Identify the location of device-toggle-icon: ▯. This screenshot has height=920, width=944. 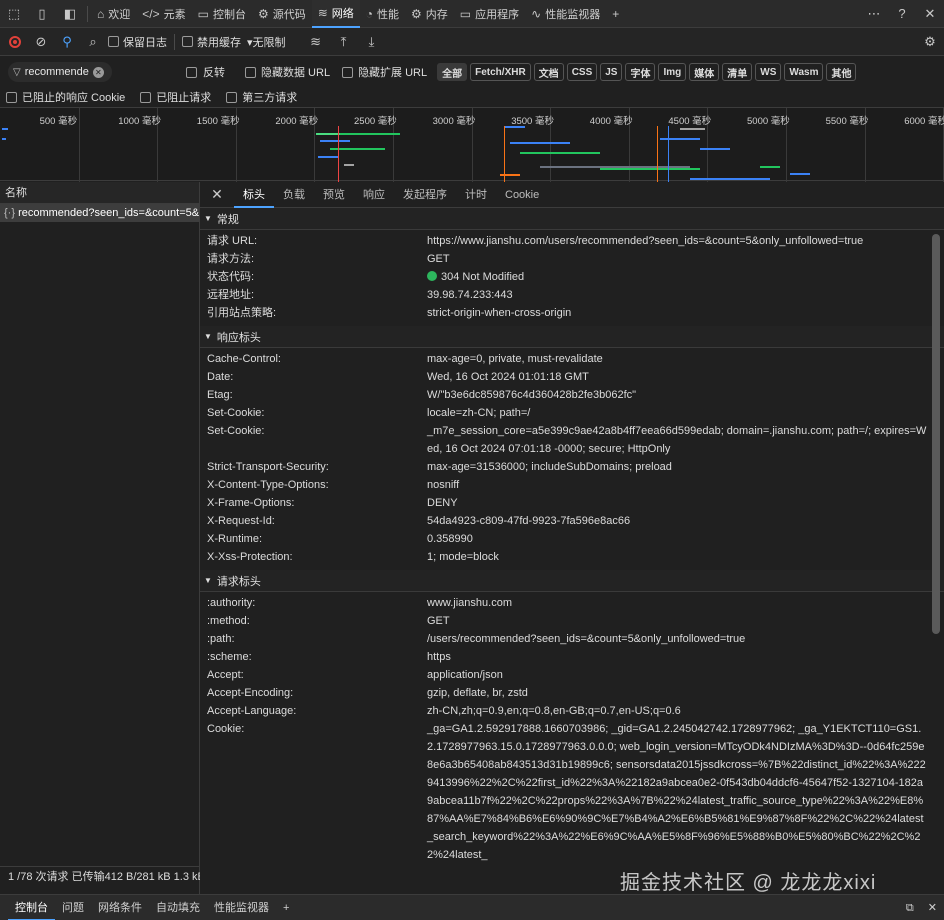
(42, 14).